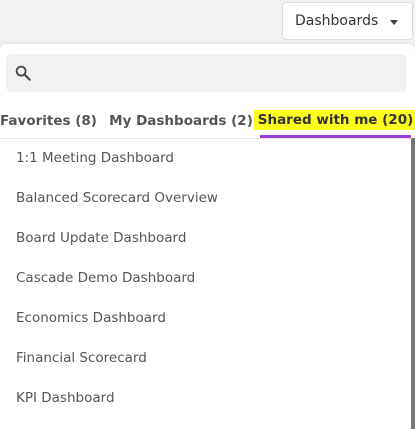 Image resolution: width=415 pixels, height=429 pixels. Describe the element at coordinates (205, 358) in the screenshot. I see `list-item: Financial Scorecard` at that location.